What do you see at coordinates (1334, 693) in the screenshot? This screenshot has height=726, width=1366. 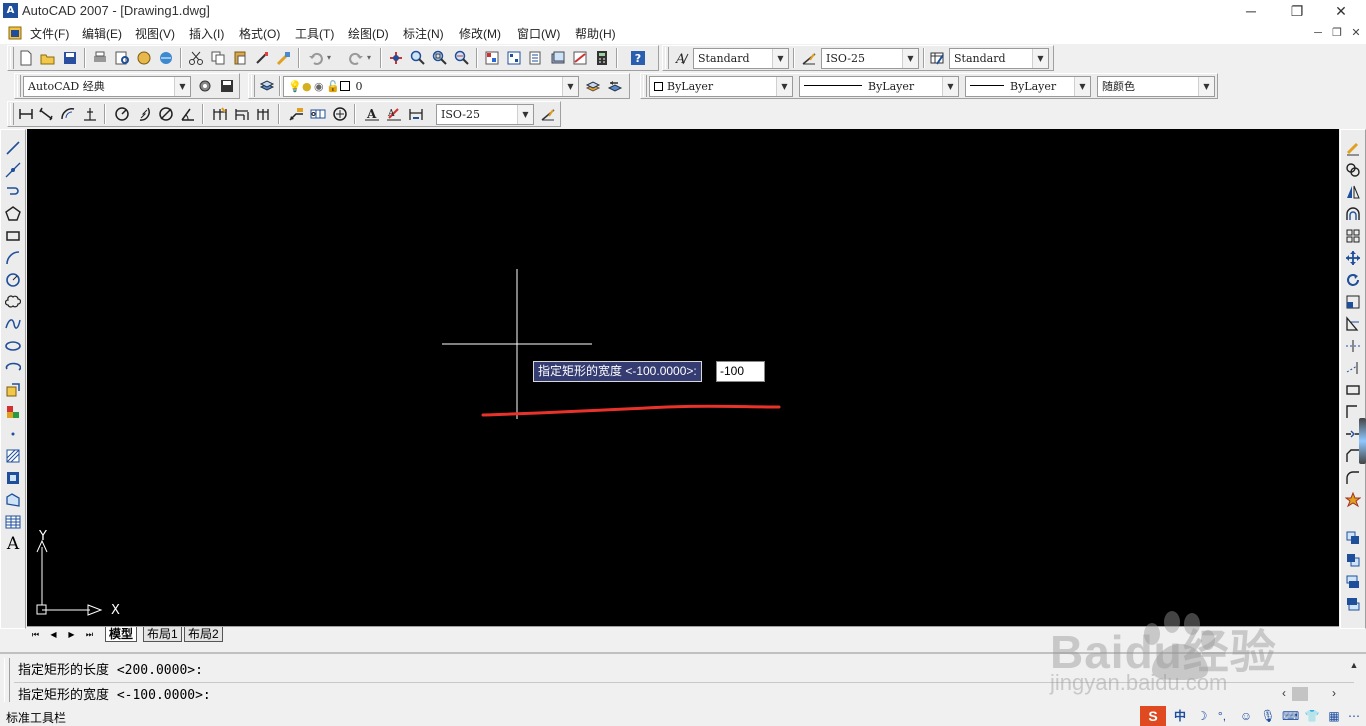 I see `scroll-right-icon: ›` at bounding box center [1334, 693].